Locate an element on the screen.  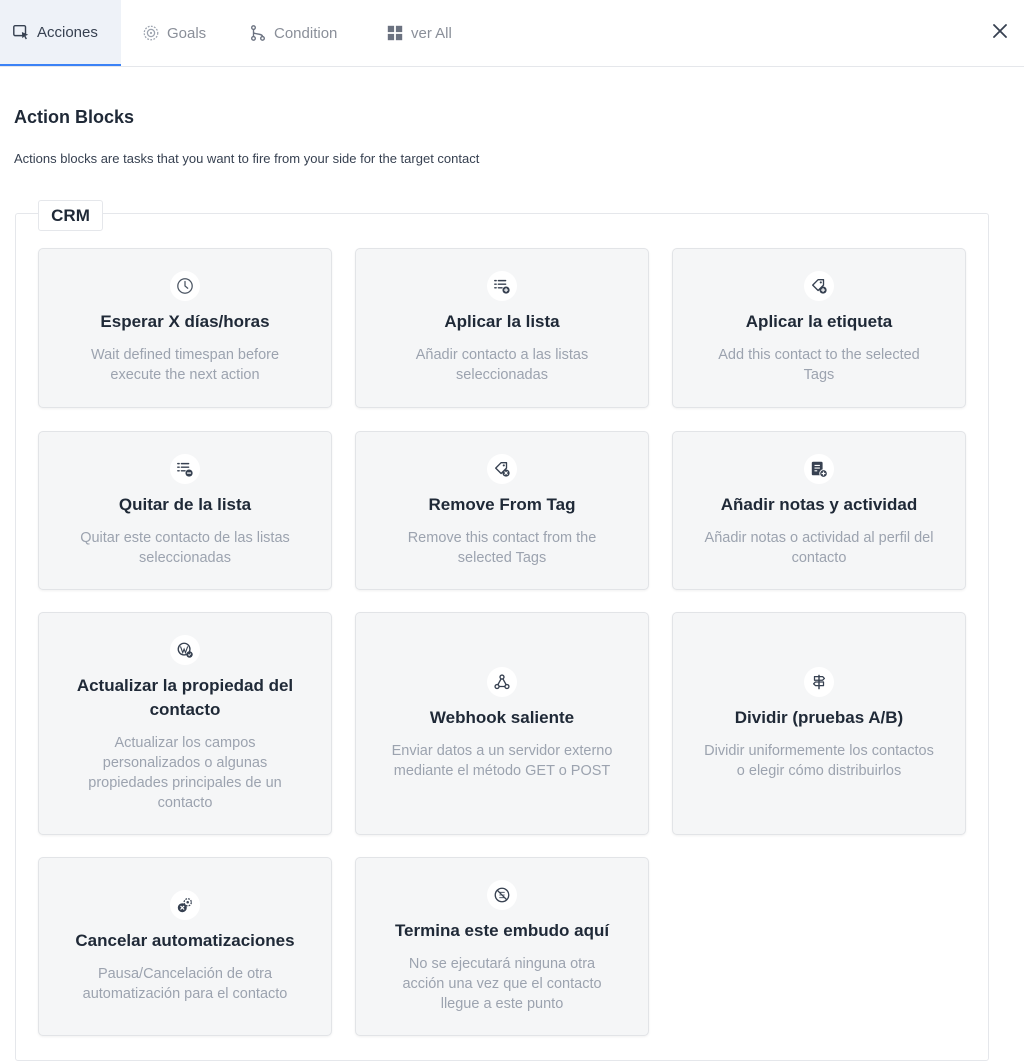
close-button is located at coordinates (1000, 31).